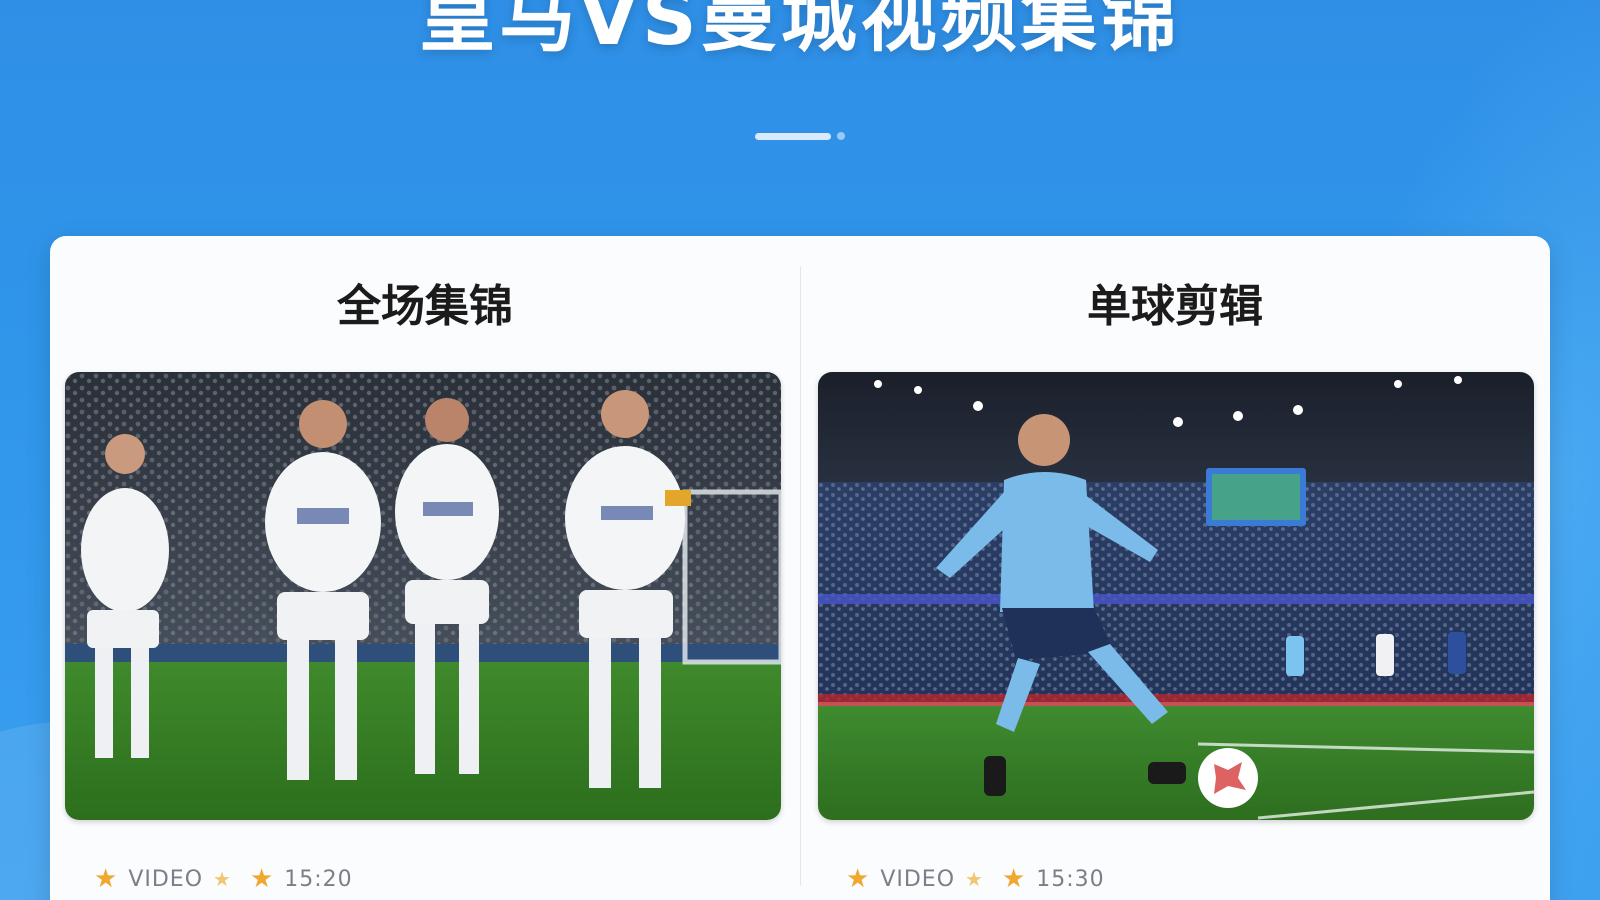  I want to click on video-meta: ★ VIDEO ★ ★ 15:20, so click(223, 879).